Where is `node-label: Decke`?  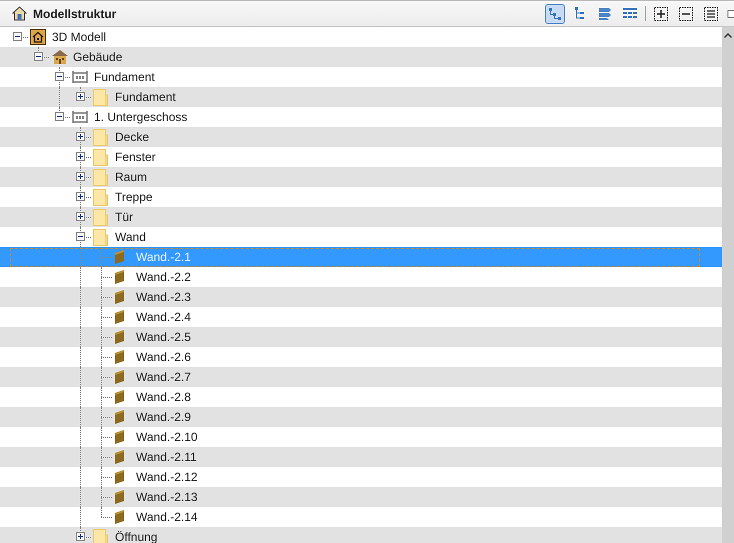
node-label: Decke is located at coordinates (132, 137).